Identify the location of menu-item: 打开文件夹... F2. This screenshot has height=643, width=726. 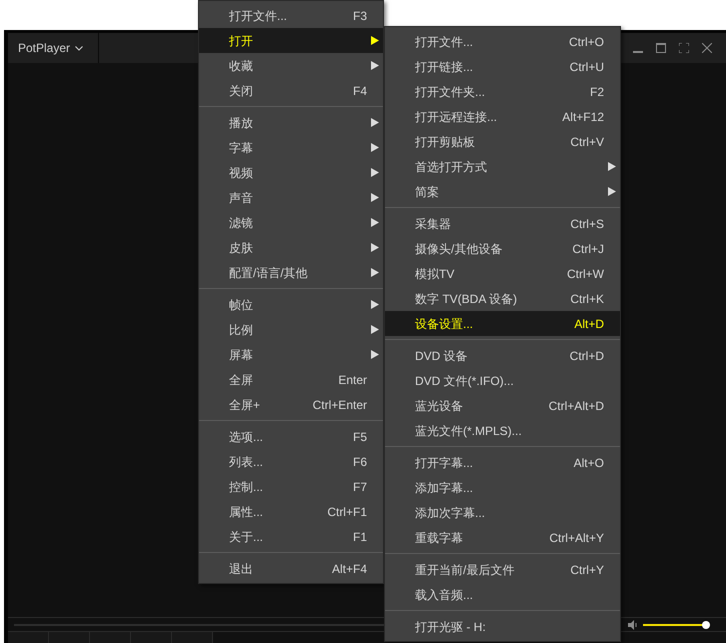
(502, 91).